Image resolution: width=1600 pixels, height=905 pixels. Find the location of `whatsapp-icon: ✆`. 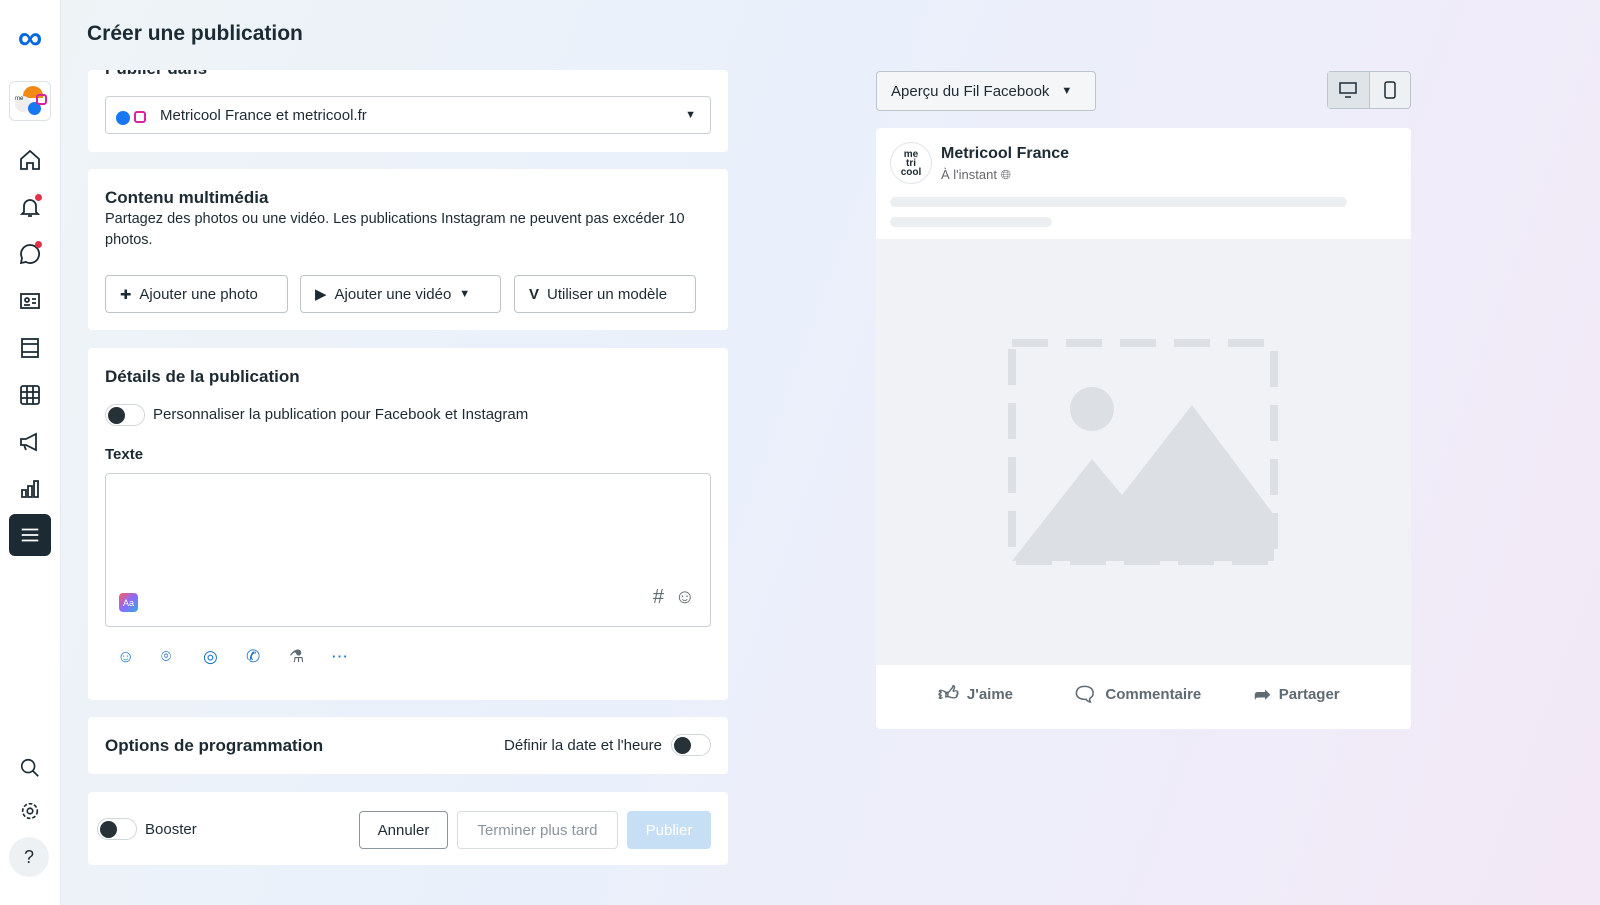

whatsapp-icon: ✆ is located at coordinates (253, 657).